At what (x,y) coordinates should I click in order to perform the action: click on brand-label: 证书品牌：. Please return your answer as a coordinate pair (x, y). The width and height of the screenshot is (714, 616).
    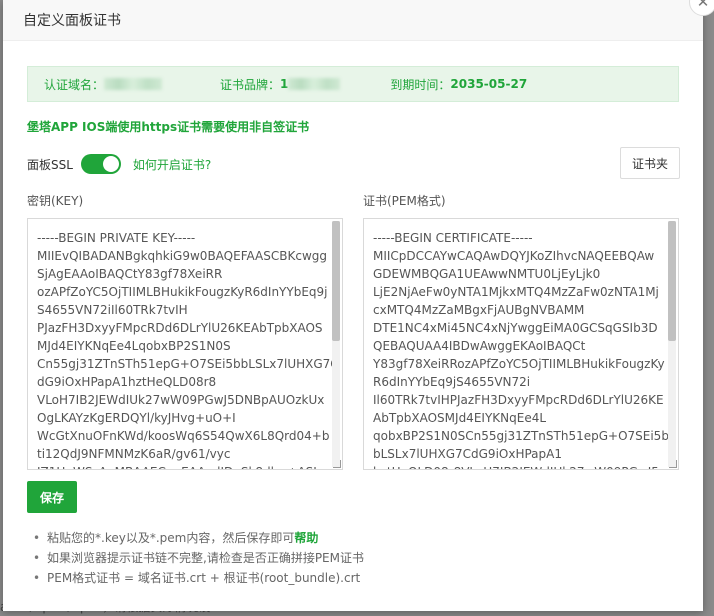
    Looking at the image, I should click on (250, 84).